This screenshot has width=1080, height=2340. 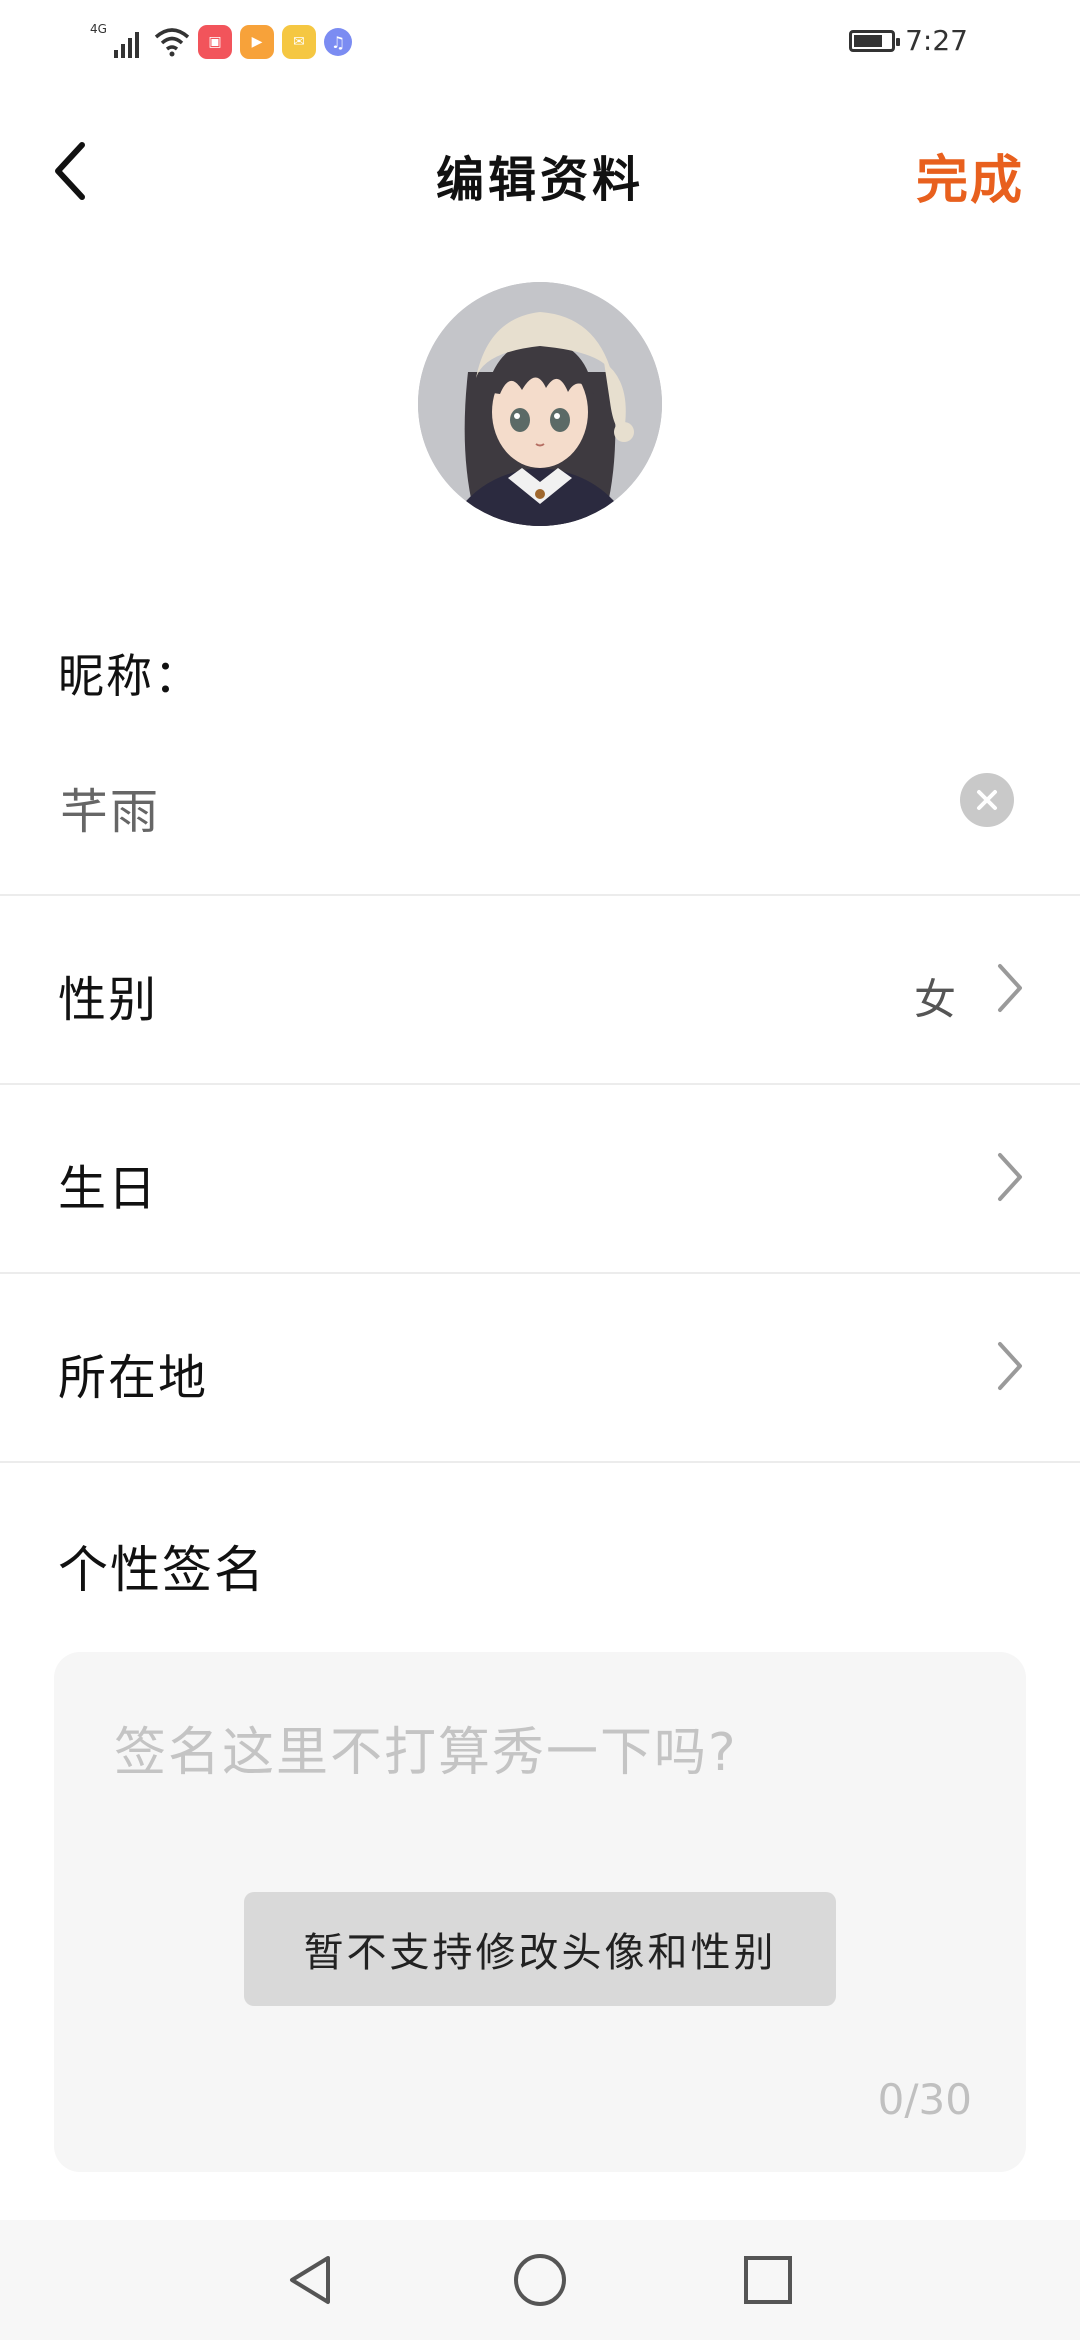 I want to click on nav-home-button, so click(x=540, y=2280).